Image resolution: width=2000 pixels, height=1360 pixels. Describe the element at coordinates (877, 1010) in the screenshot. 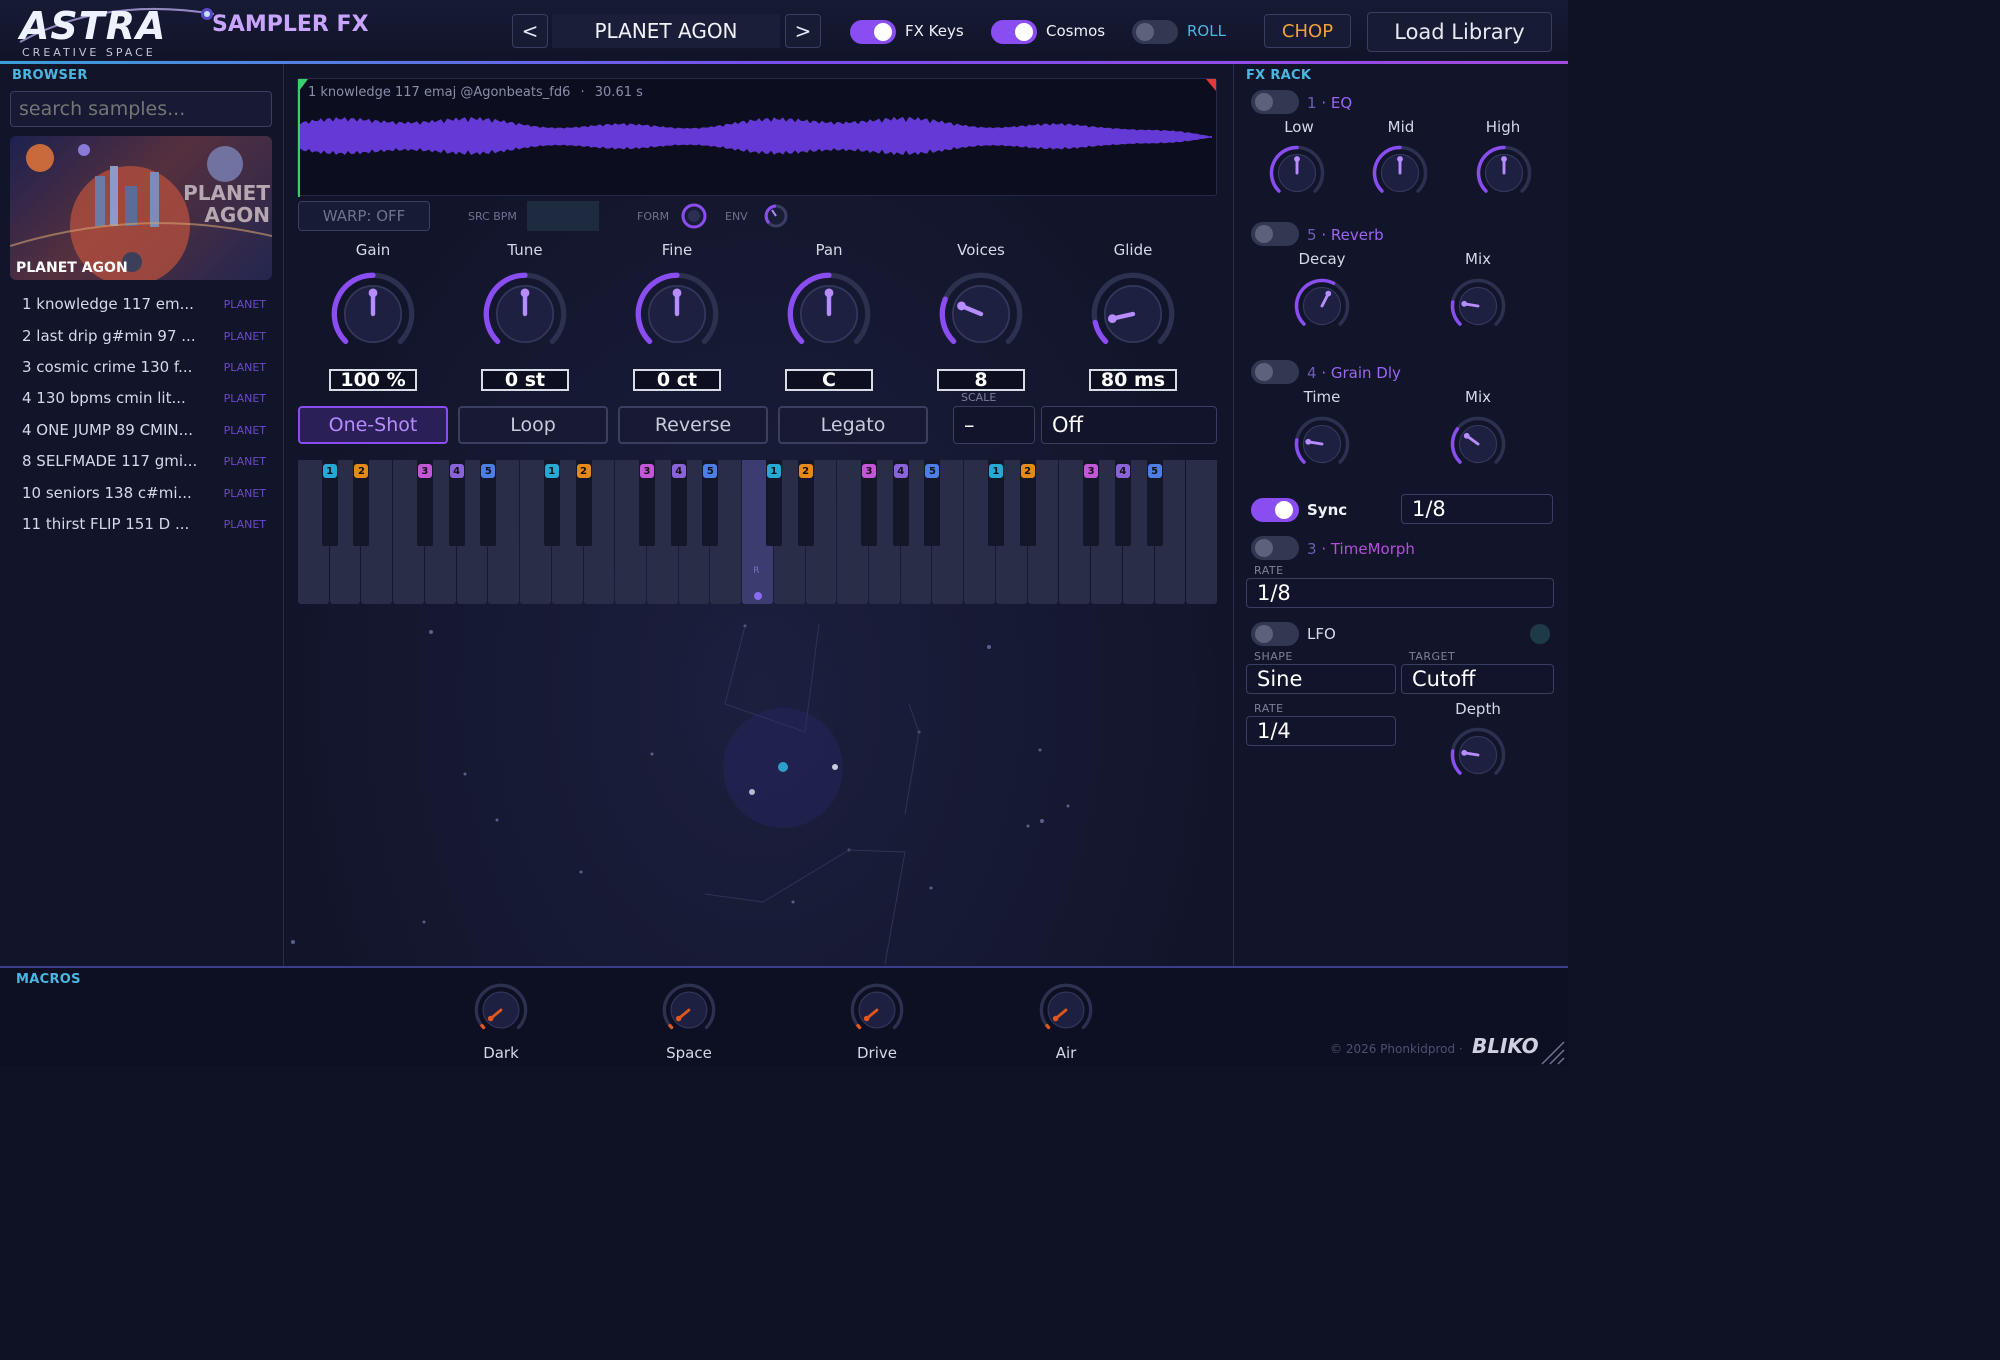

I see `macro-knob-drive` at that location.